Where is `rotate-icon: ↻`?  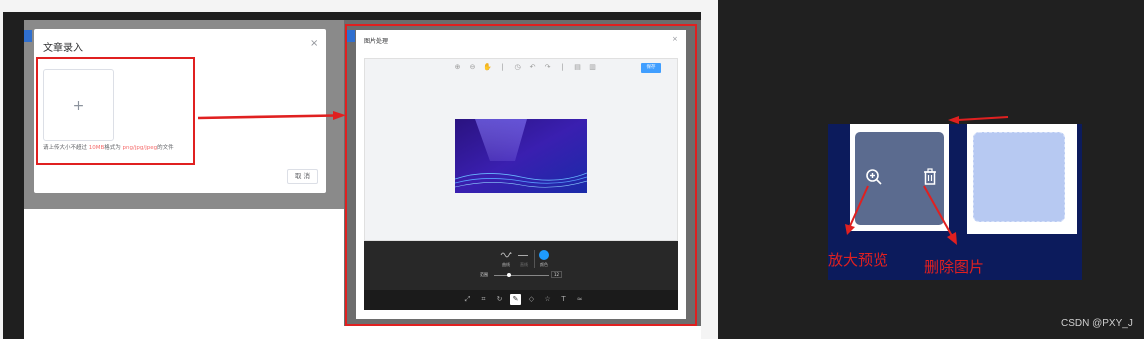
rotate-icon: ↻ is located at coordinates (499, 299).